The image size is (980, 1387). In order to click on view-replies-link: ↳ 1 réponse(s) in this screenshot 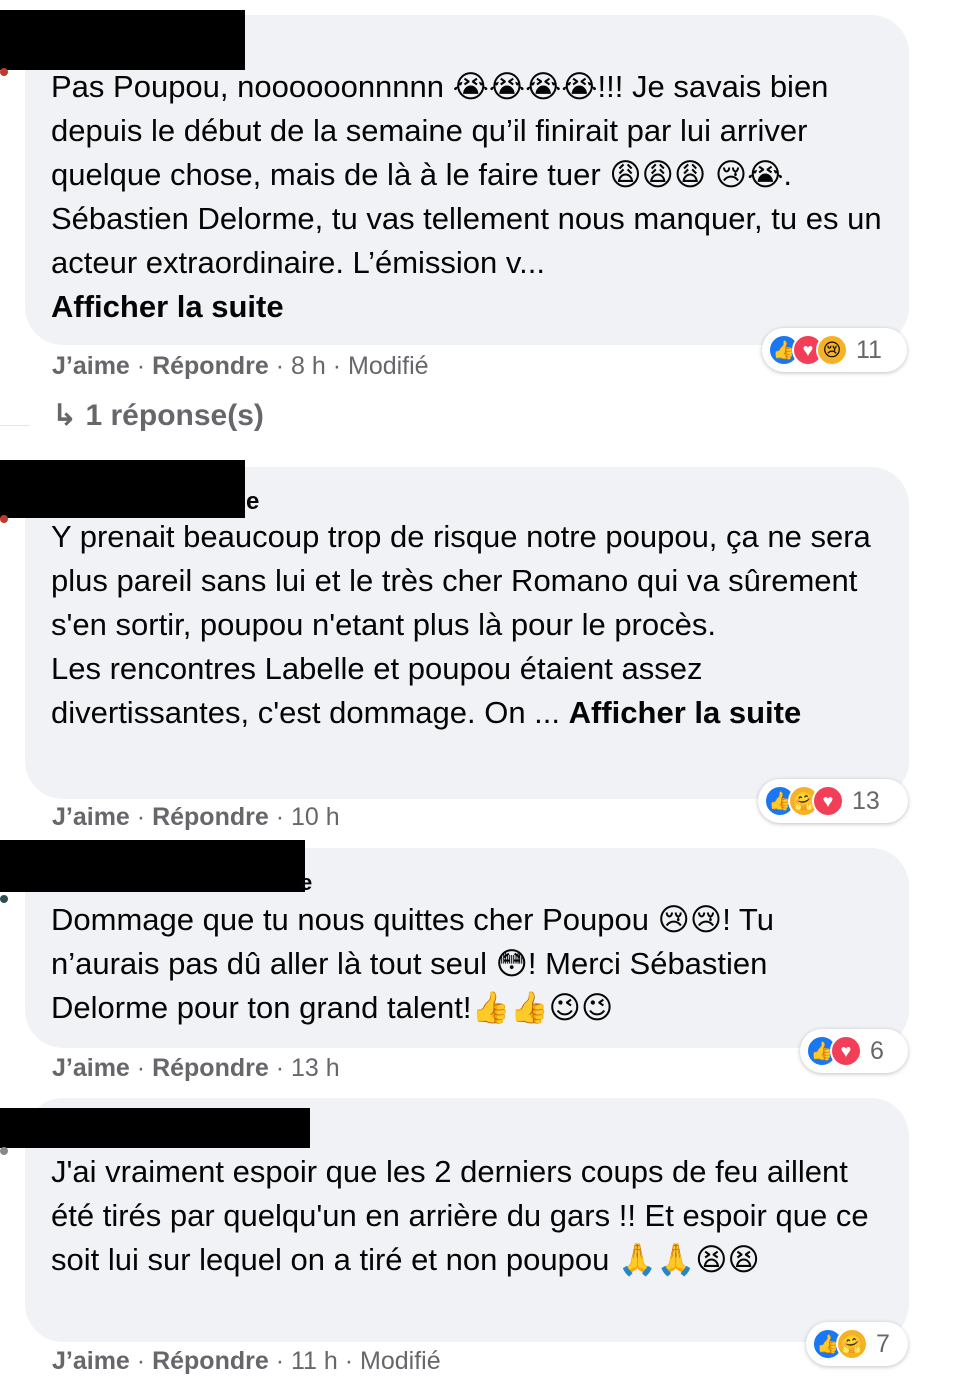, I will do `click(158, 415)`.